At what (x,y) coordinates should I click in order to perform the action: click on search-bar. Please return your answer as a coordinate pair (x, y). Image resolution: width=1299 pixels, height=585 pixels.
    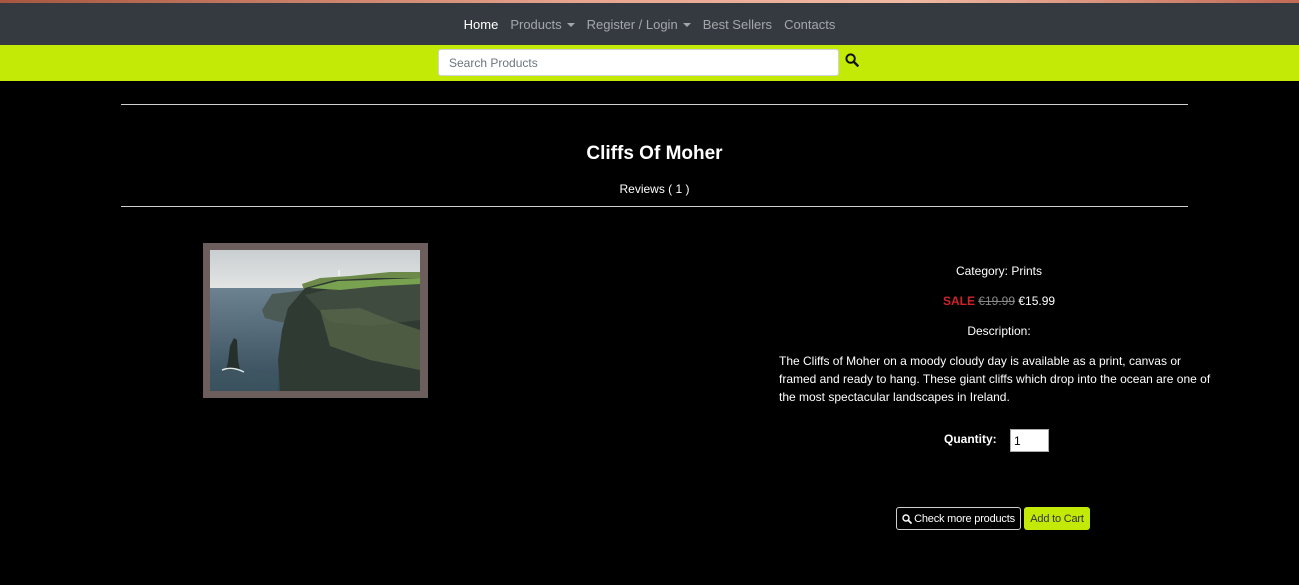
    Looking at the image, I should click on (649, 63).